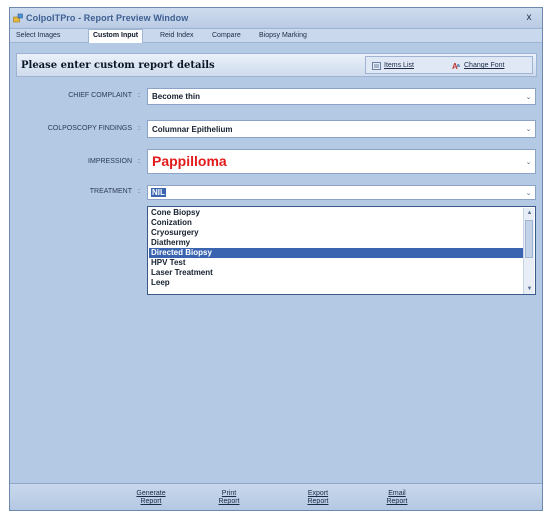  What do you see at coordinates (341, 129) in the screenshot?
I see `colposcopy-findings-combo: Columnar Epithelium ⌄` at bounding box center [341, 129].